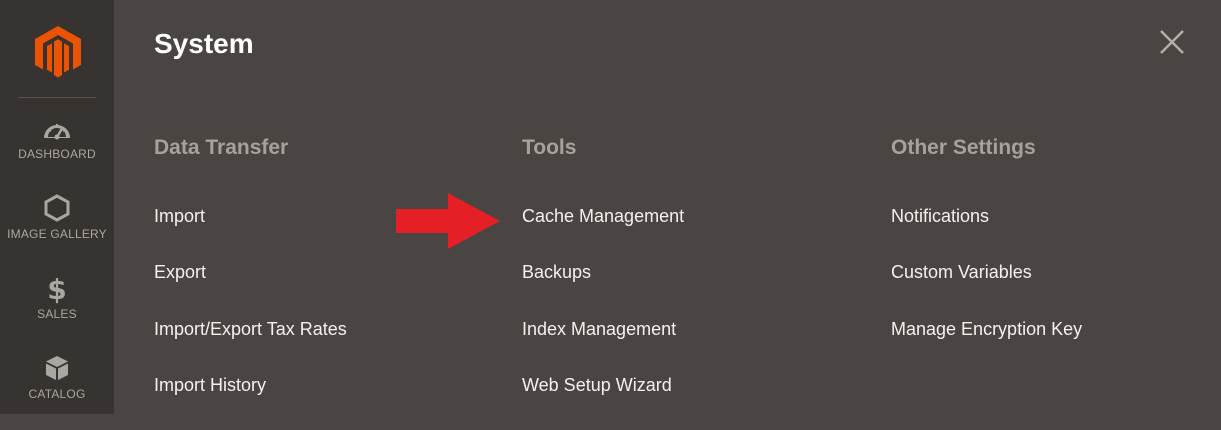 This screenshot has width=1221, height=430. What do you see at coordinates (963, 147) in the screenshot?
I see `column-heading: Other Settings` at bounding box center [963, 147].